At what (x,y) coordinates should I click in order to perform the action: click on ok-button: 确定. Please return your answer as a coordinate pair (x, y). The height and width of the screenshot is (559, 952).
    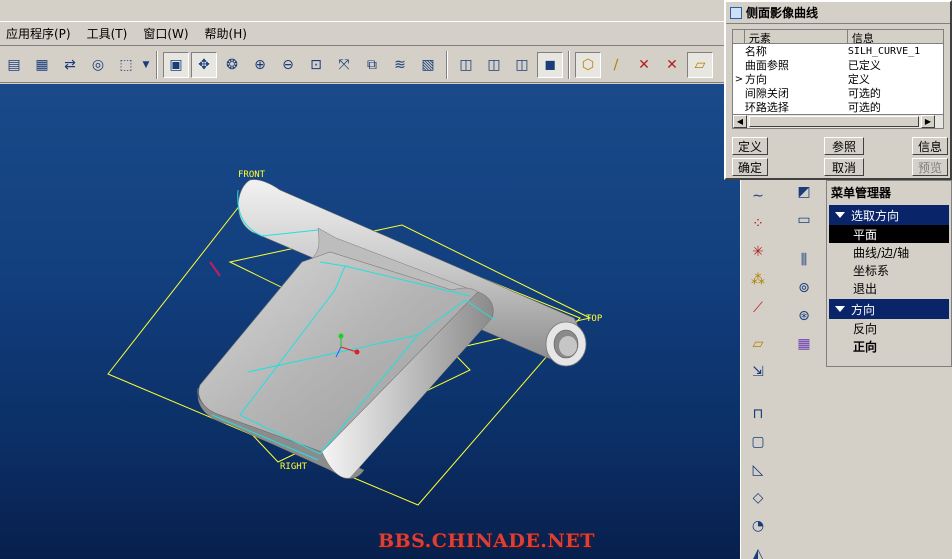
    Looking at the image, I should click on (750, 167).